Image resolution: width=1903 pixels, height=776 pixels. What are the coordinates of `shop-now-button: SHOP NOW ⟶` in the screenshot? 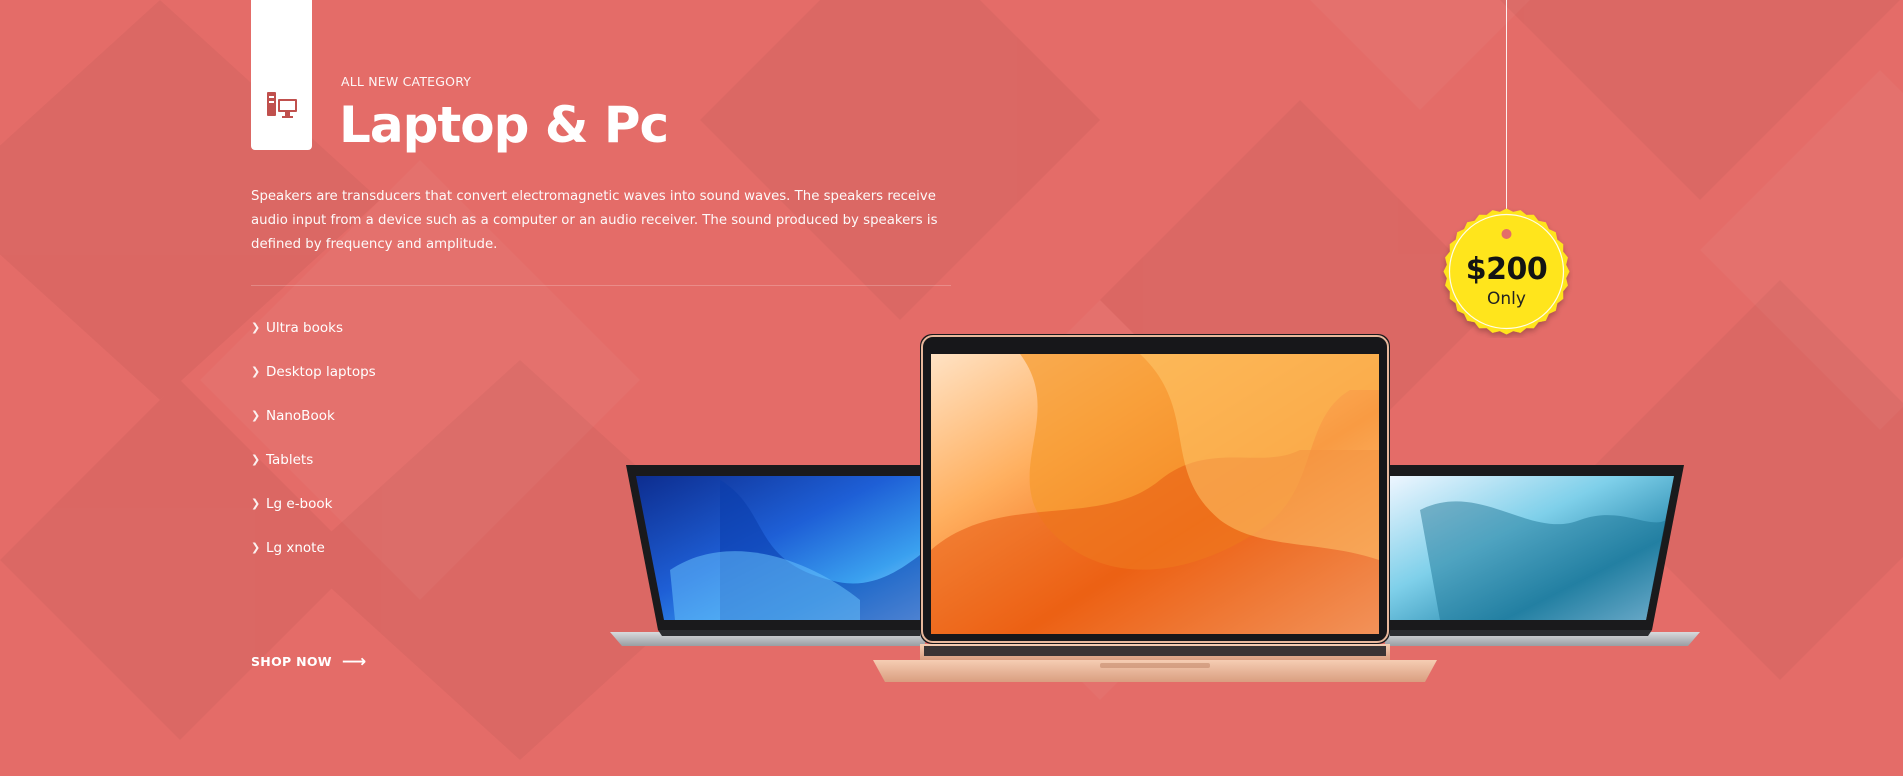 It's located at (309, 661).